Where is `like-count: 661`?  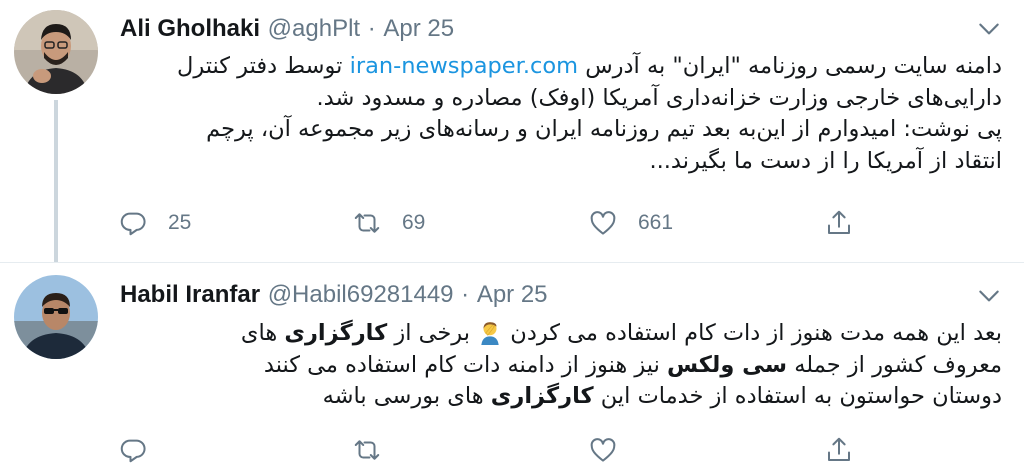
like-count: 661 is located at coordinates (656, 222).